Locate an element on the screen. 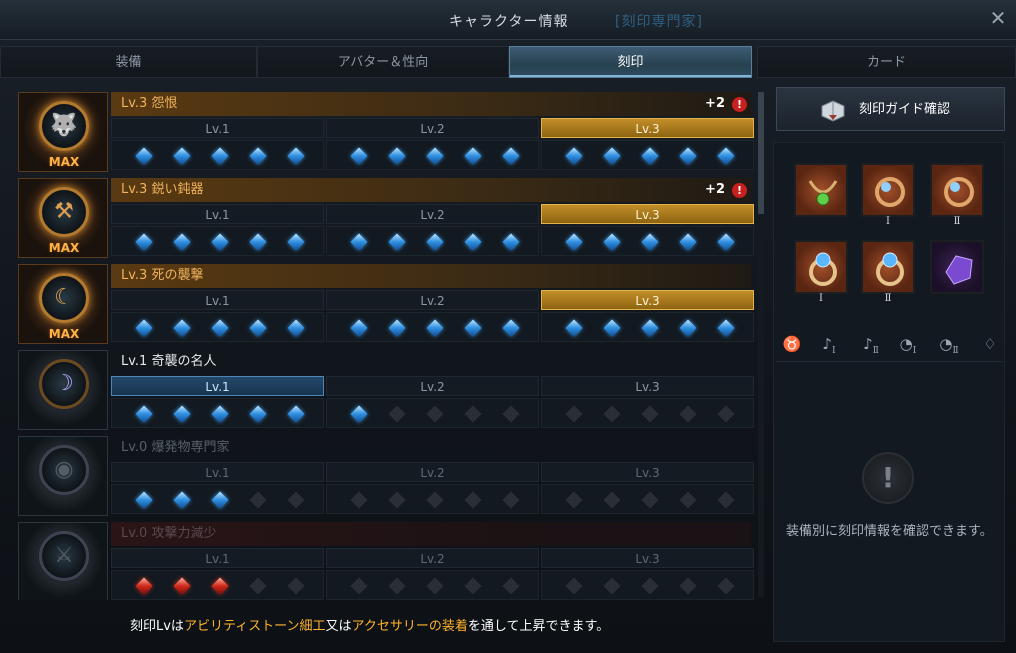  filter-glyph: ♉ is located at coordinates (792, 344).